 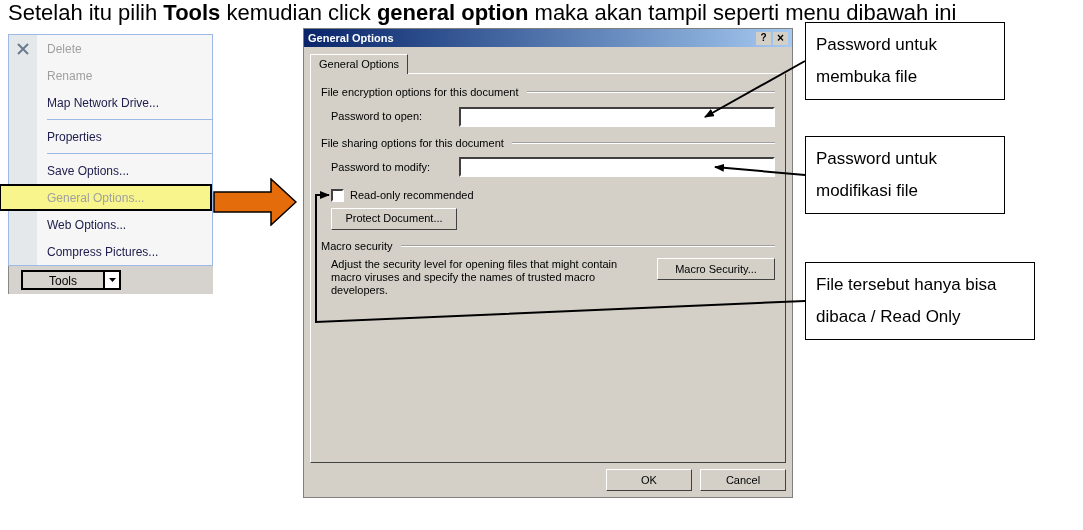 What do you see at coordinates (377, 117) in the screenshot?
I see `field-label: Password to open:` at bounding box center [377, 117].